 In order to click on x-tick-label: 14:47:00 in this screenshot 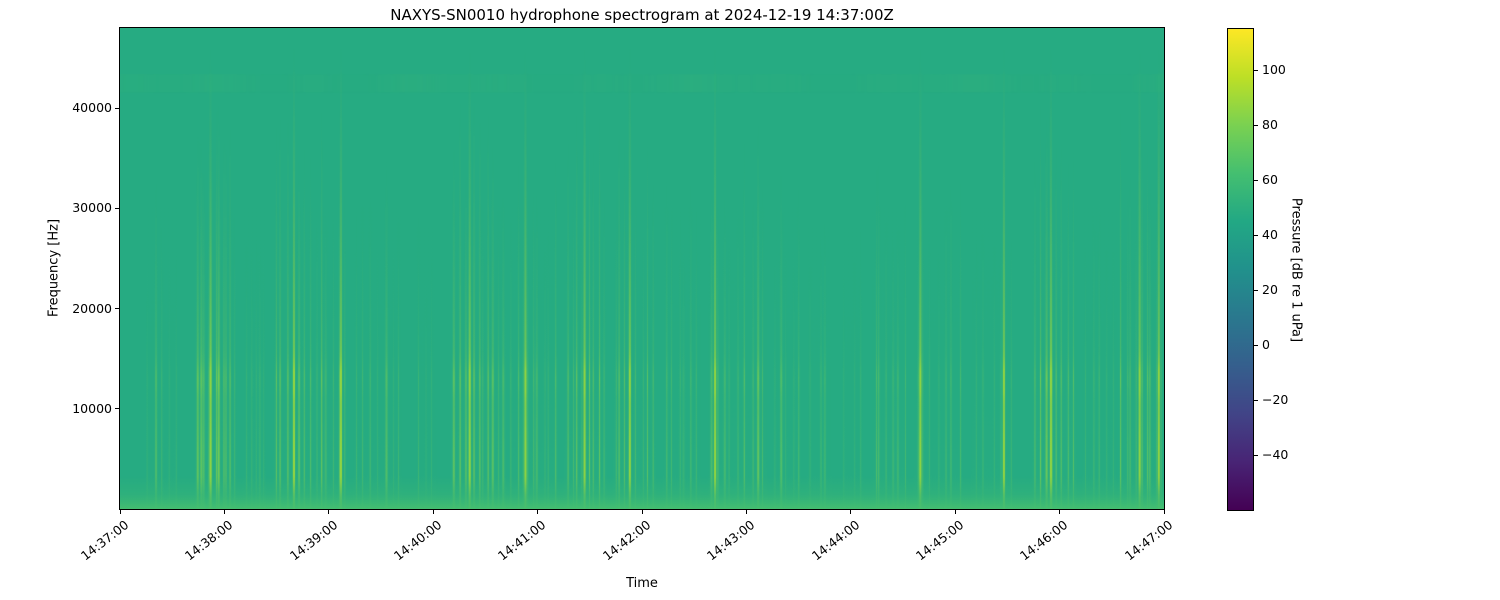, I will do `click(1148, 540)`.